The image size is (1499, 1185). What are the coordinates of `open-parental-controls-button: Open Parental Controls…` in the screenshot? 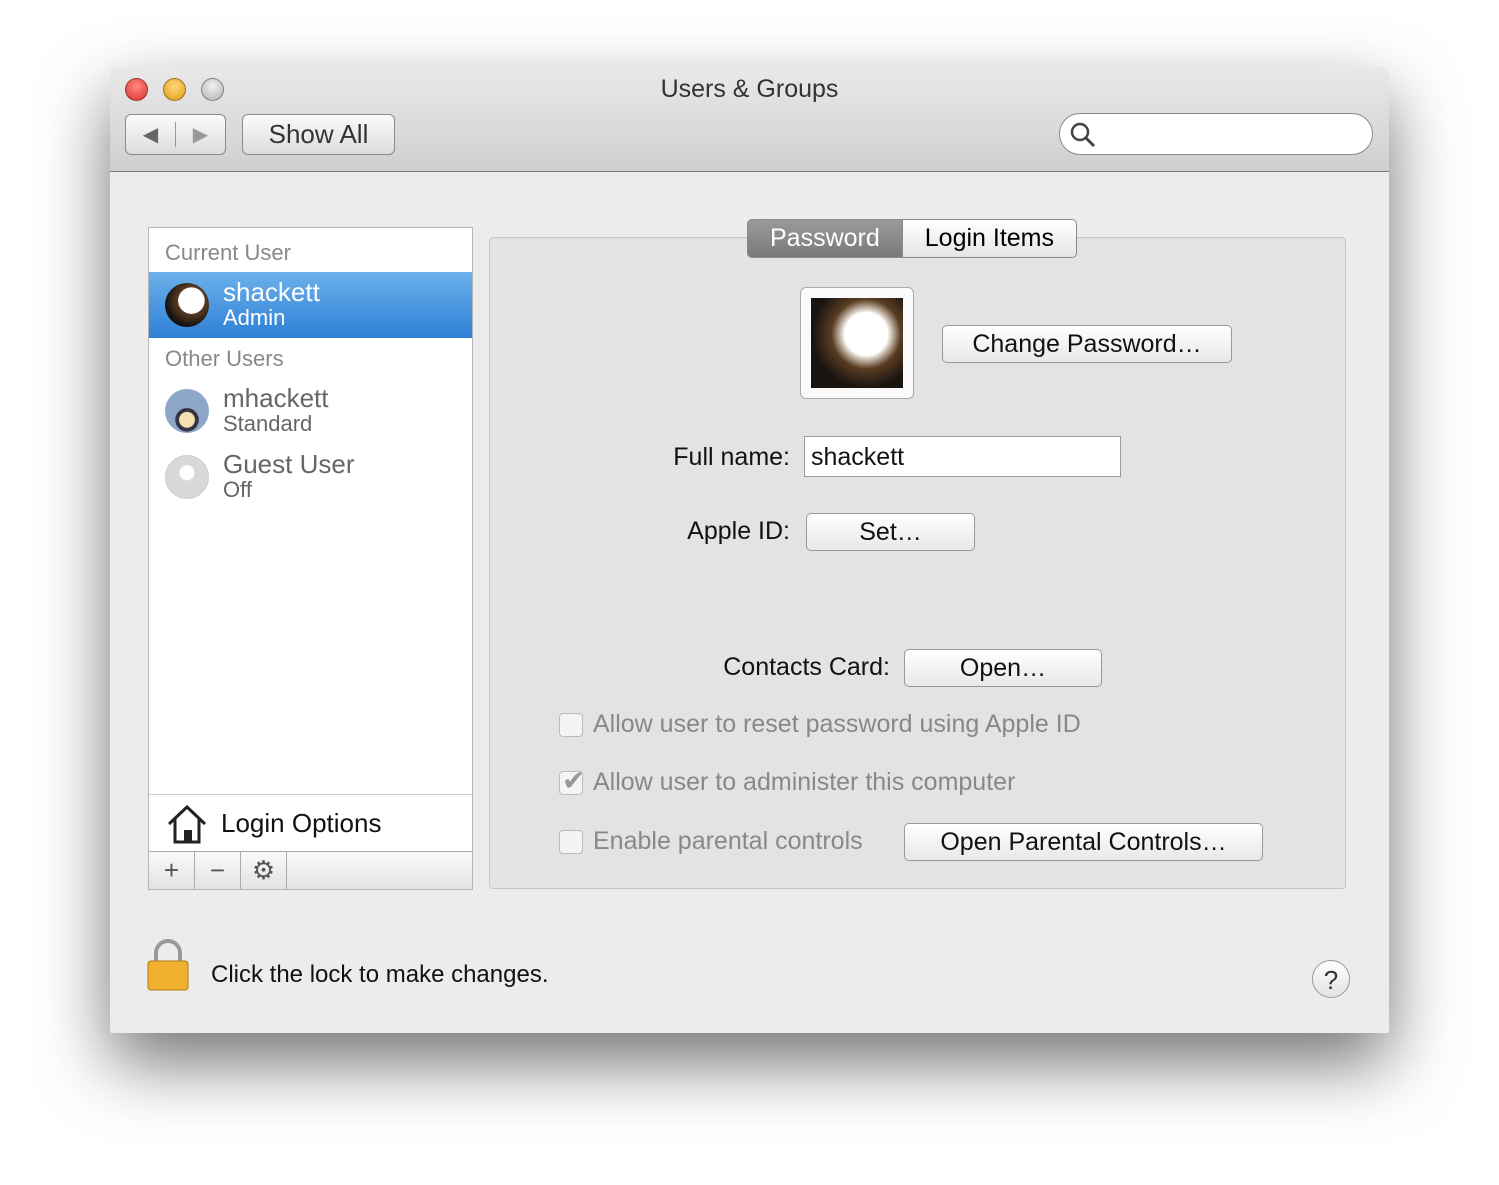 It's located at (1083, 842).